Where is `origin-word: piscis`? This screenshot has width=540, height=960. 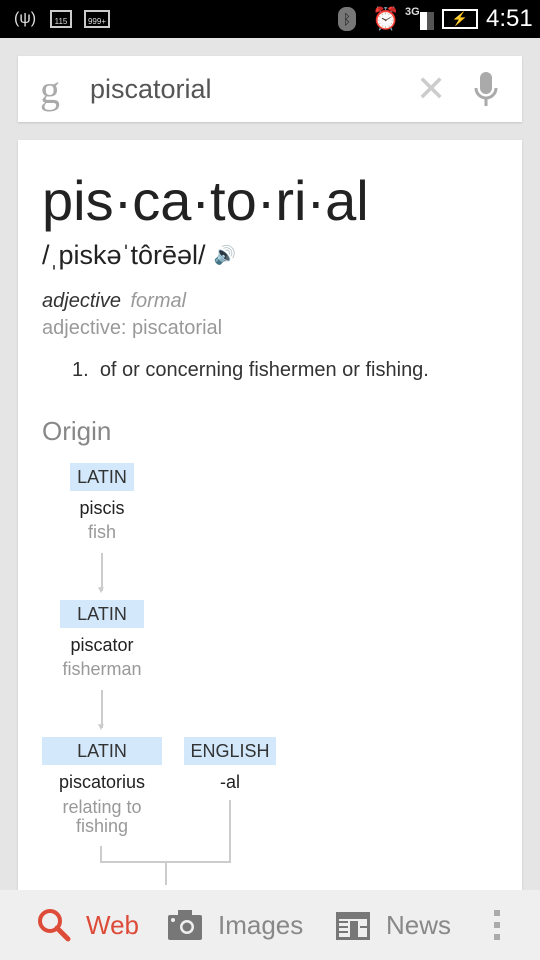
origin-word: piscis is located at coordinates (102, 508).